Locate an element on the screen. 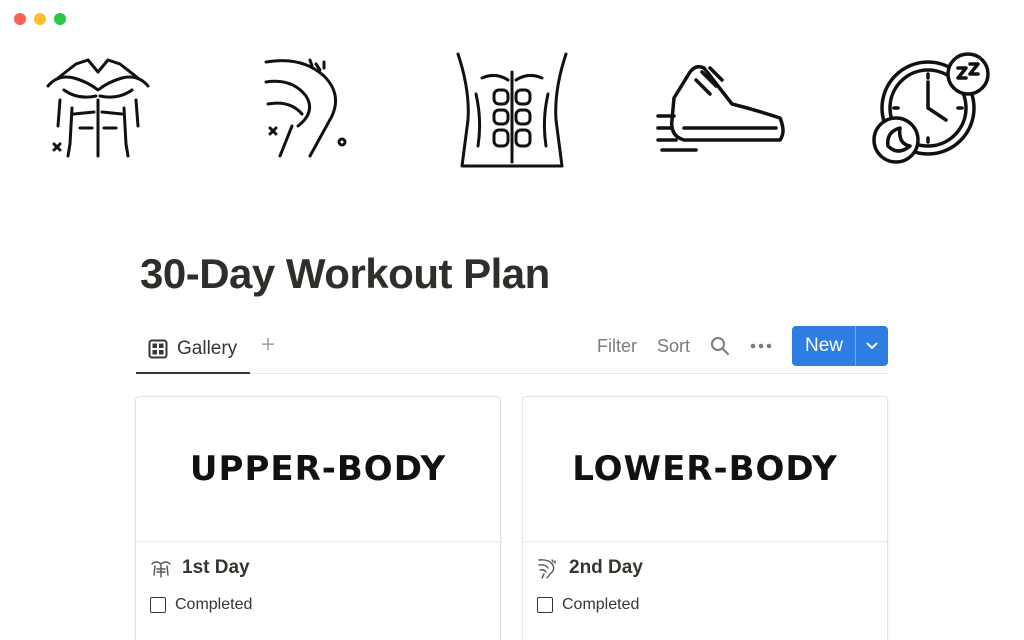 The image size is (1024, 640). more-options-button is located at coordinates (761, 346).